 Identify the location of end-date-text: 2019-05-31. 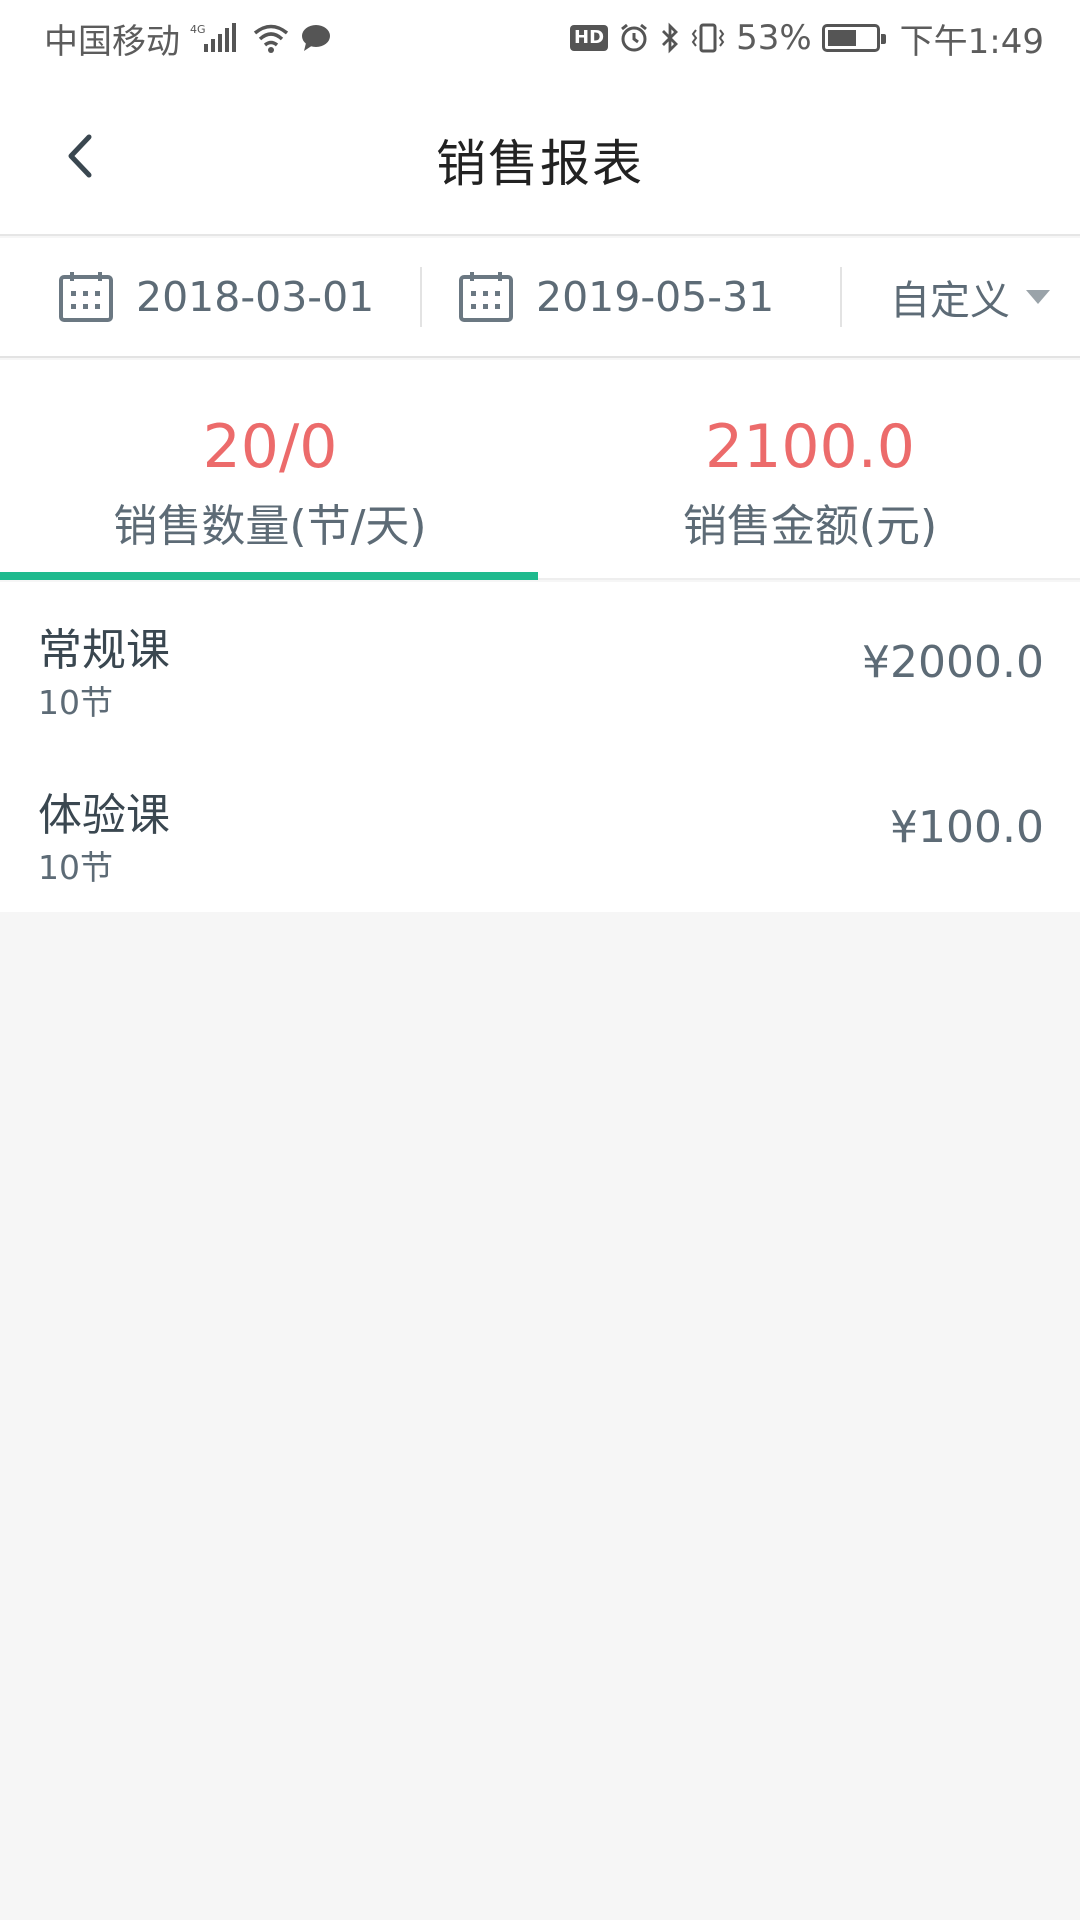
(655, 297).